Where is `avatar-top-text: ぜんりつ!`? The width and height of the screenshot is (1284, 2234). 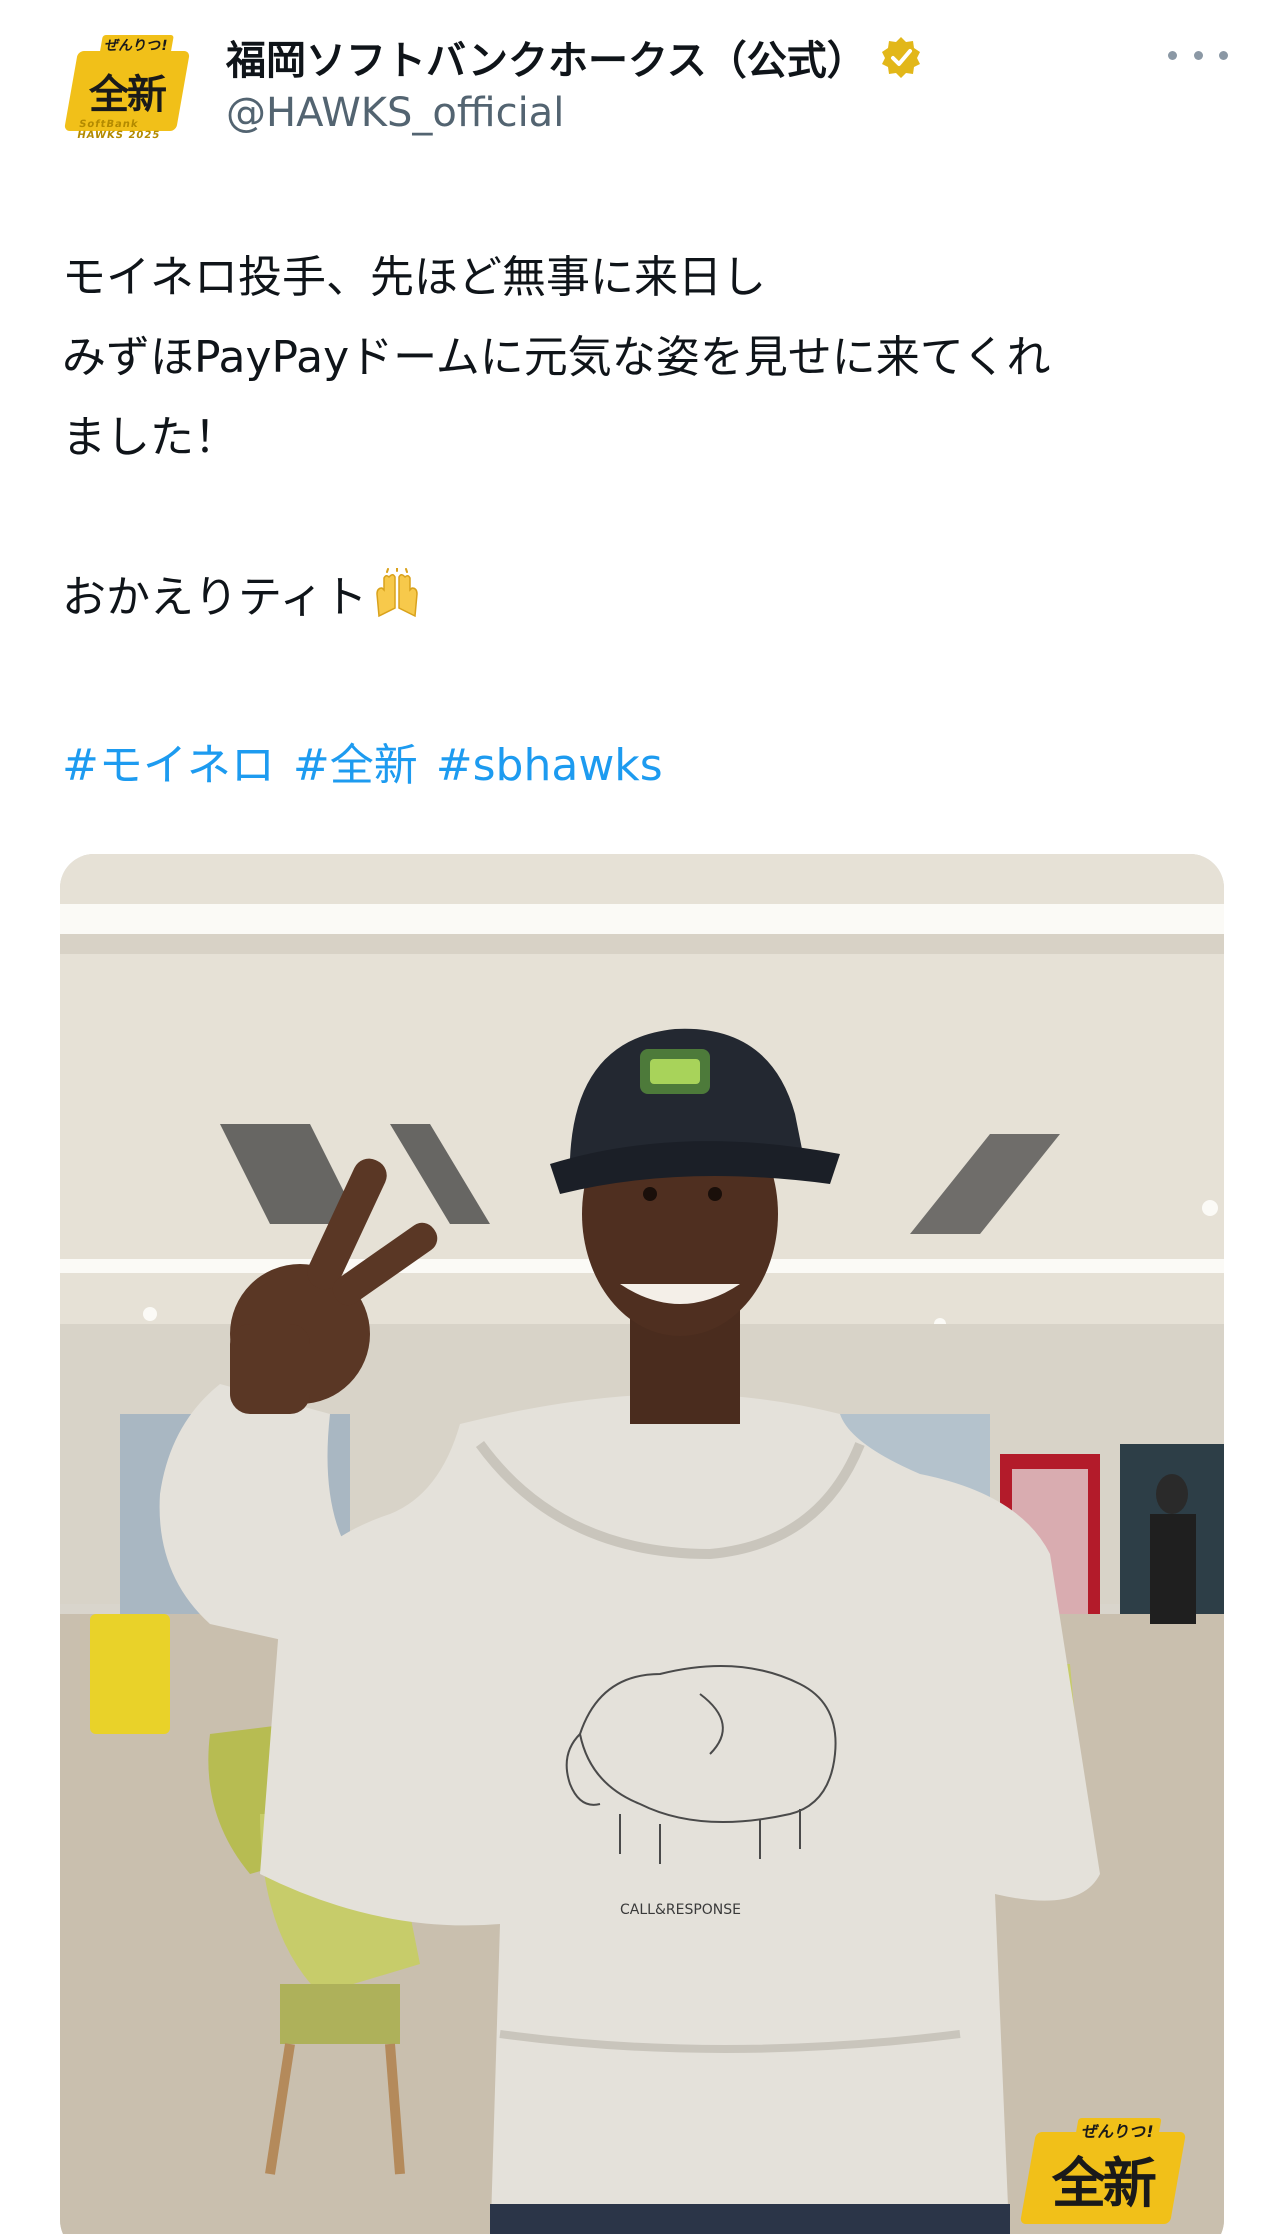 avatar-top-text: ぜんりつ! is located at coordinates (136, 45).